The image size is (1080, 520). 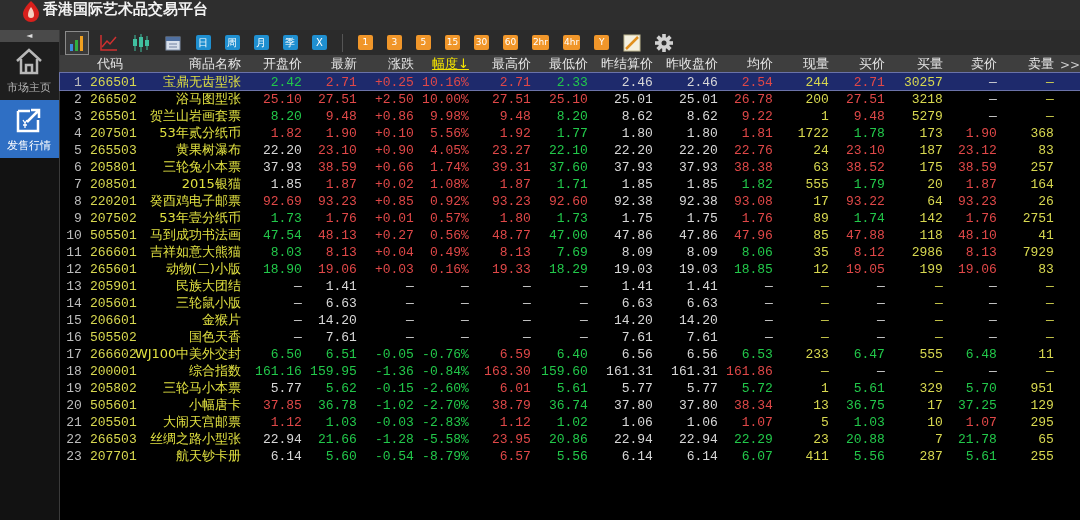 I want to click on period-button: 季, so click(x=290, y=42).